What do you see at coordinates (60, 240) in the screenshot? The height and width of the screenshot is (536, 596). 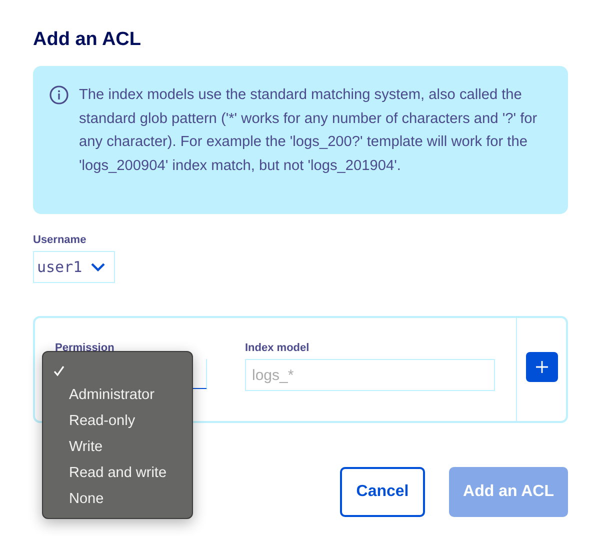 I see `field-label: Username` at bounding box center [60, 240].